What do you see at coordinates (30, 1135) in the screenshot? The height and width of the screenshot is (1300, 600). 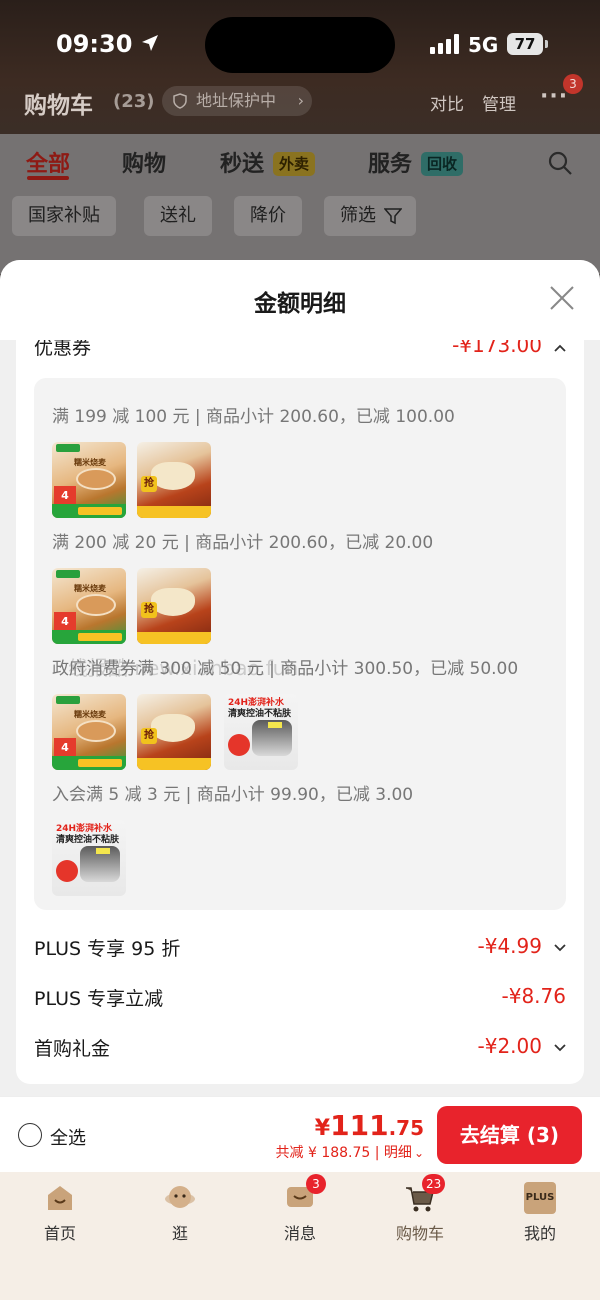 I see `select-all-radio` at bounding box center [30, 1135].